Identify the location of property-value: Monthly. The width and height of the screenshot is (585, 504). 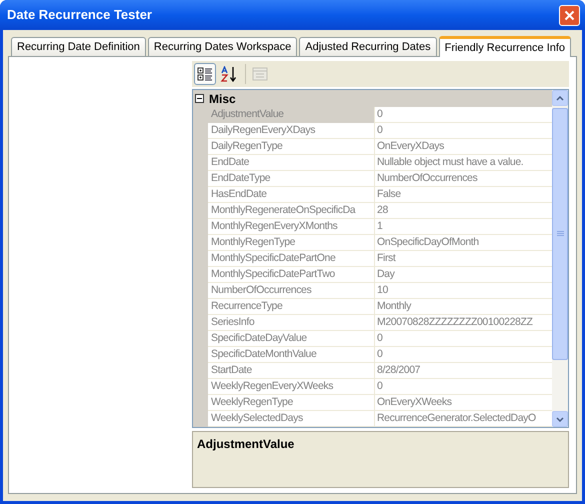
(463, 307).